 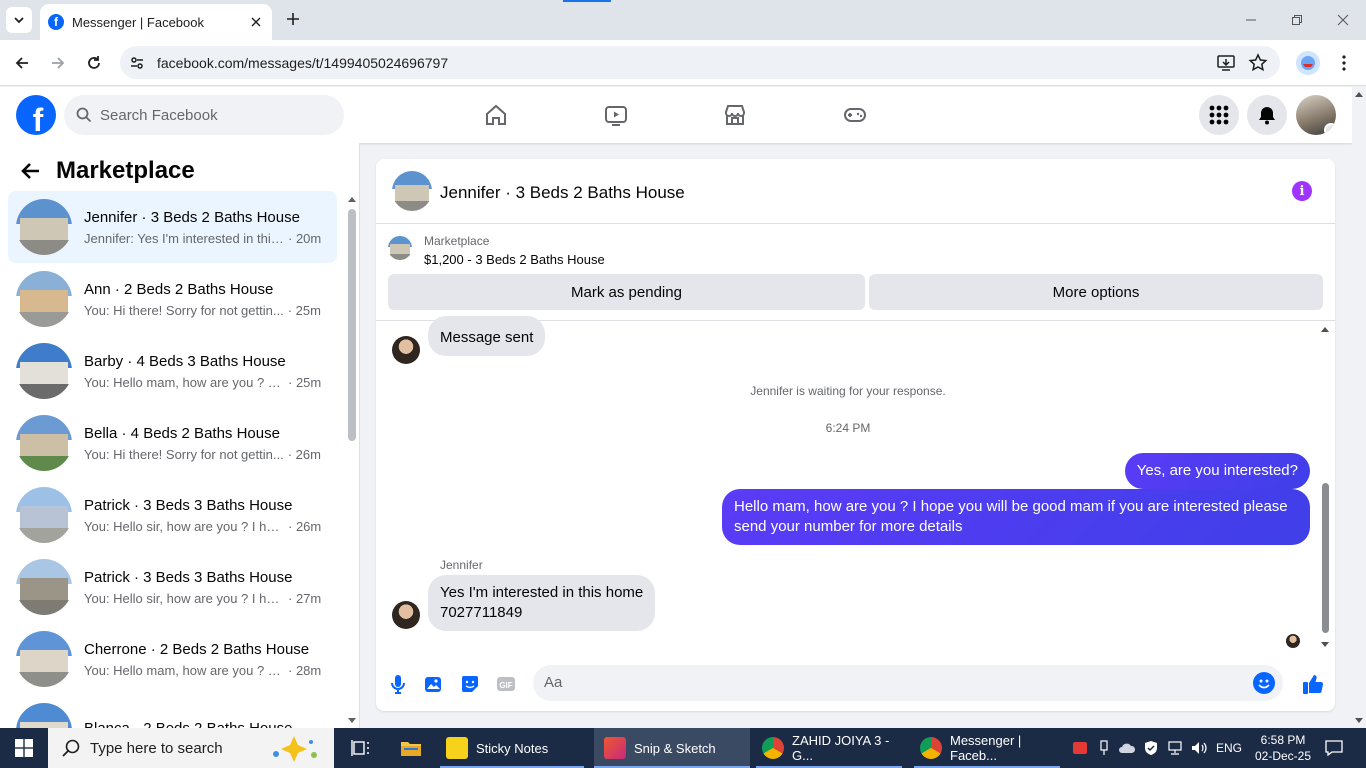 What do you see at coordinates (125, 170) in the screenshot?
I see `left-panel-title: Marketplace` at bounding box center [125, 170].